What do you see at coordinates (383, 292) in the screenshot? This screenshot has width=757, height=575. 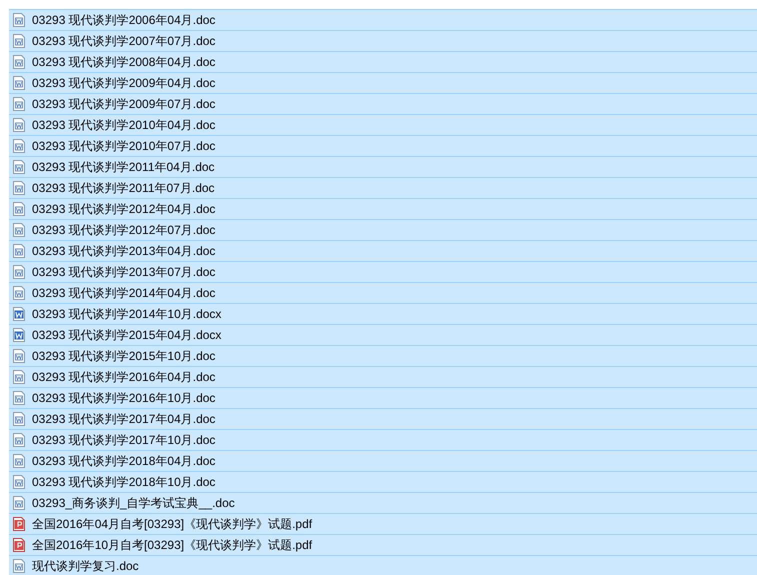 I see `file-row: 03293 现代谈判学2014年04月.doc` at bounding box center [383, 292].